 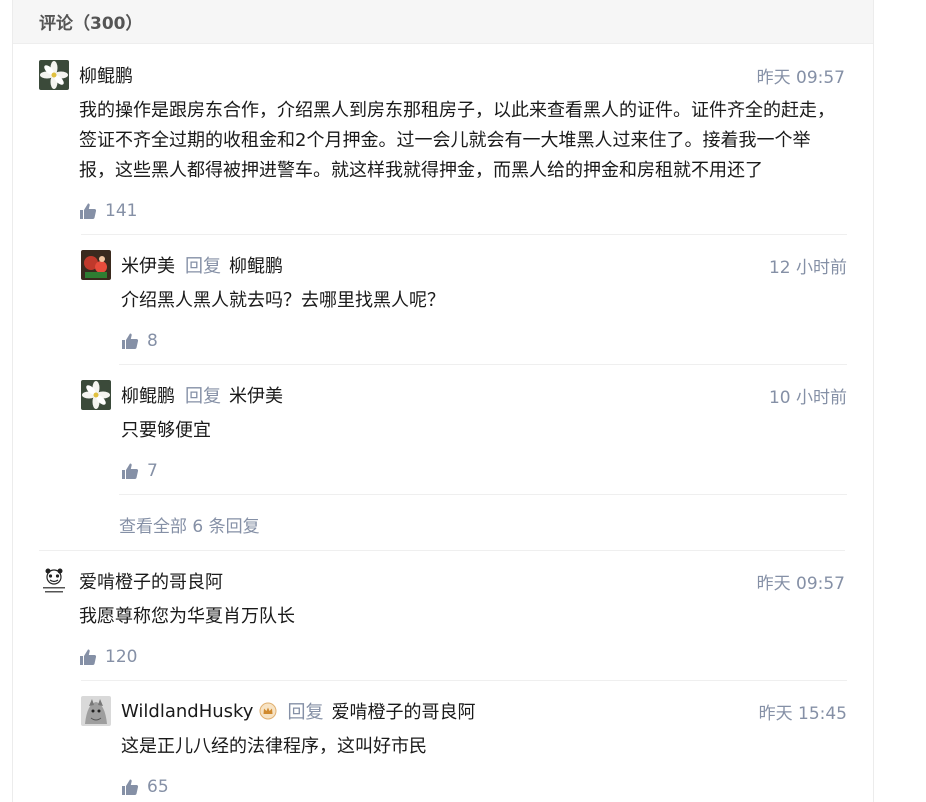 I want to click on comments-header: 评论（300）, so click(x=443, y=22).